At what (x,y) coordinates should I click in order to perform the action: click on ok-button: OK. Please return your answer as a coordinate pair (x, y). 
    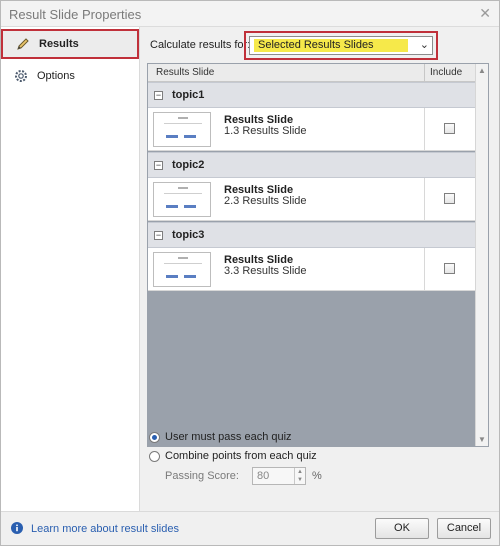
    Looking at the image, I should click on (402, 528).